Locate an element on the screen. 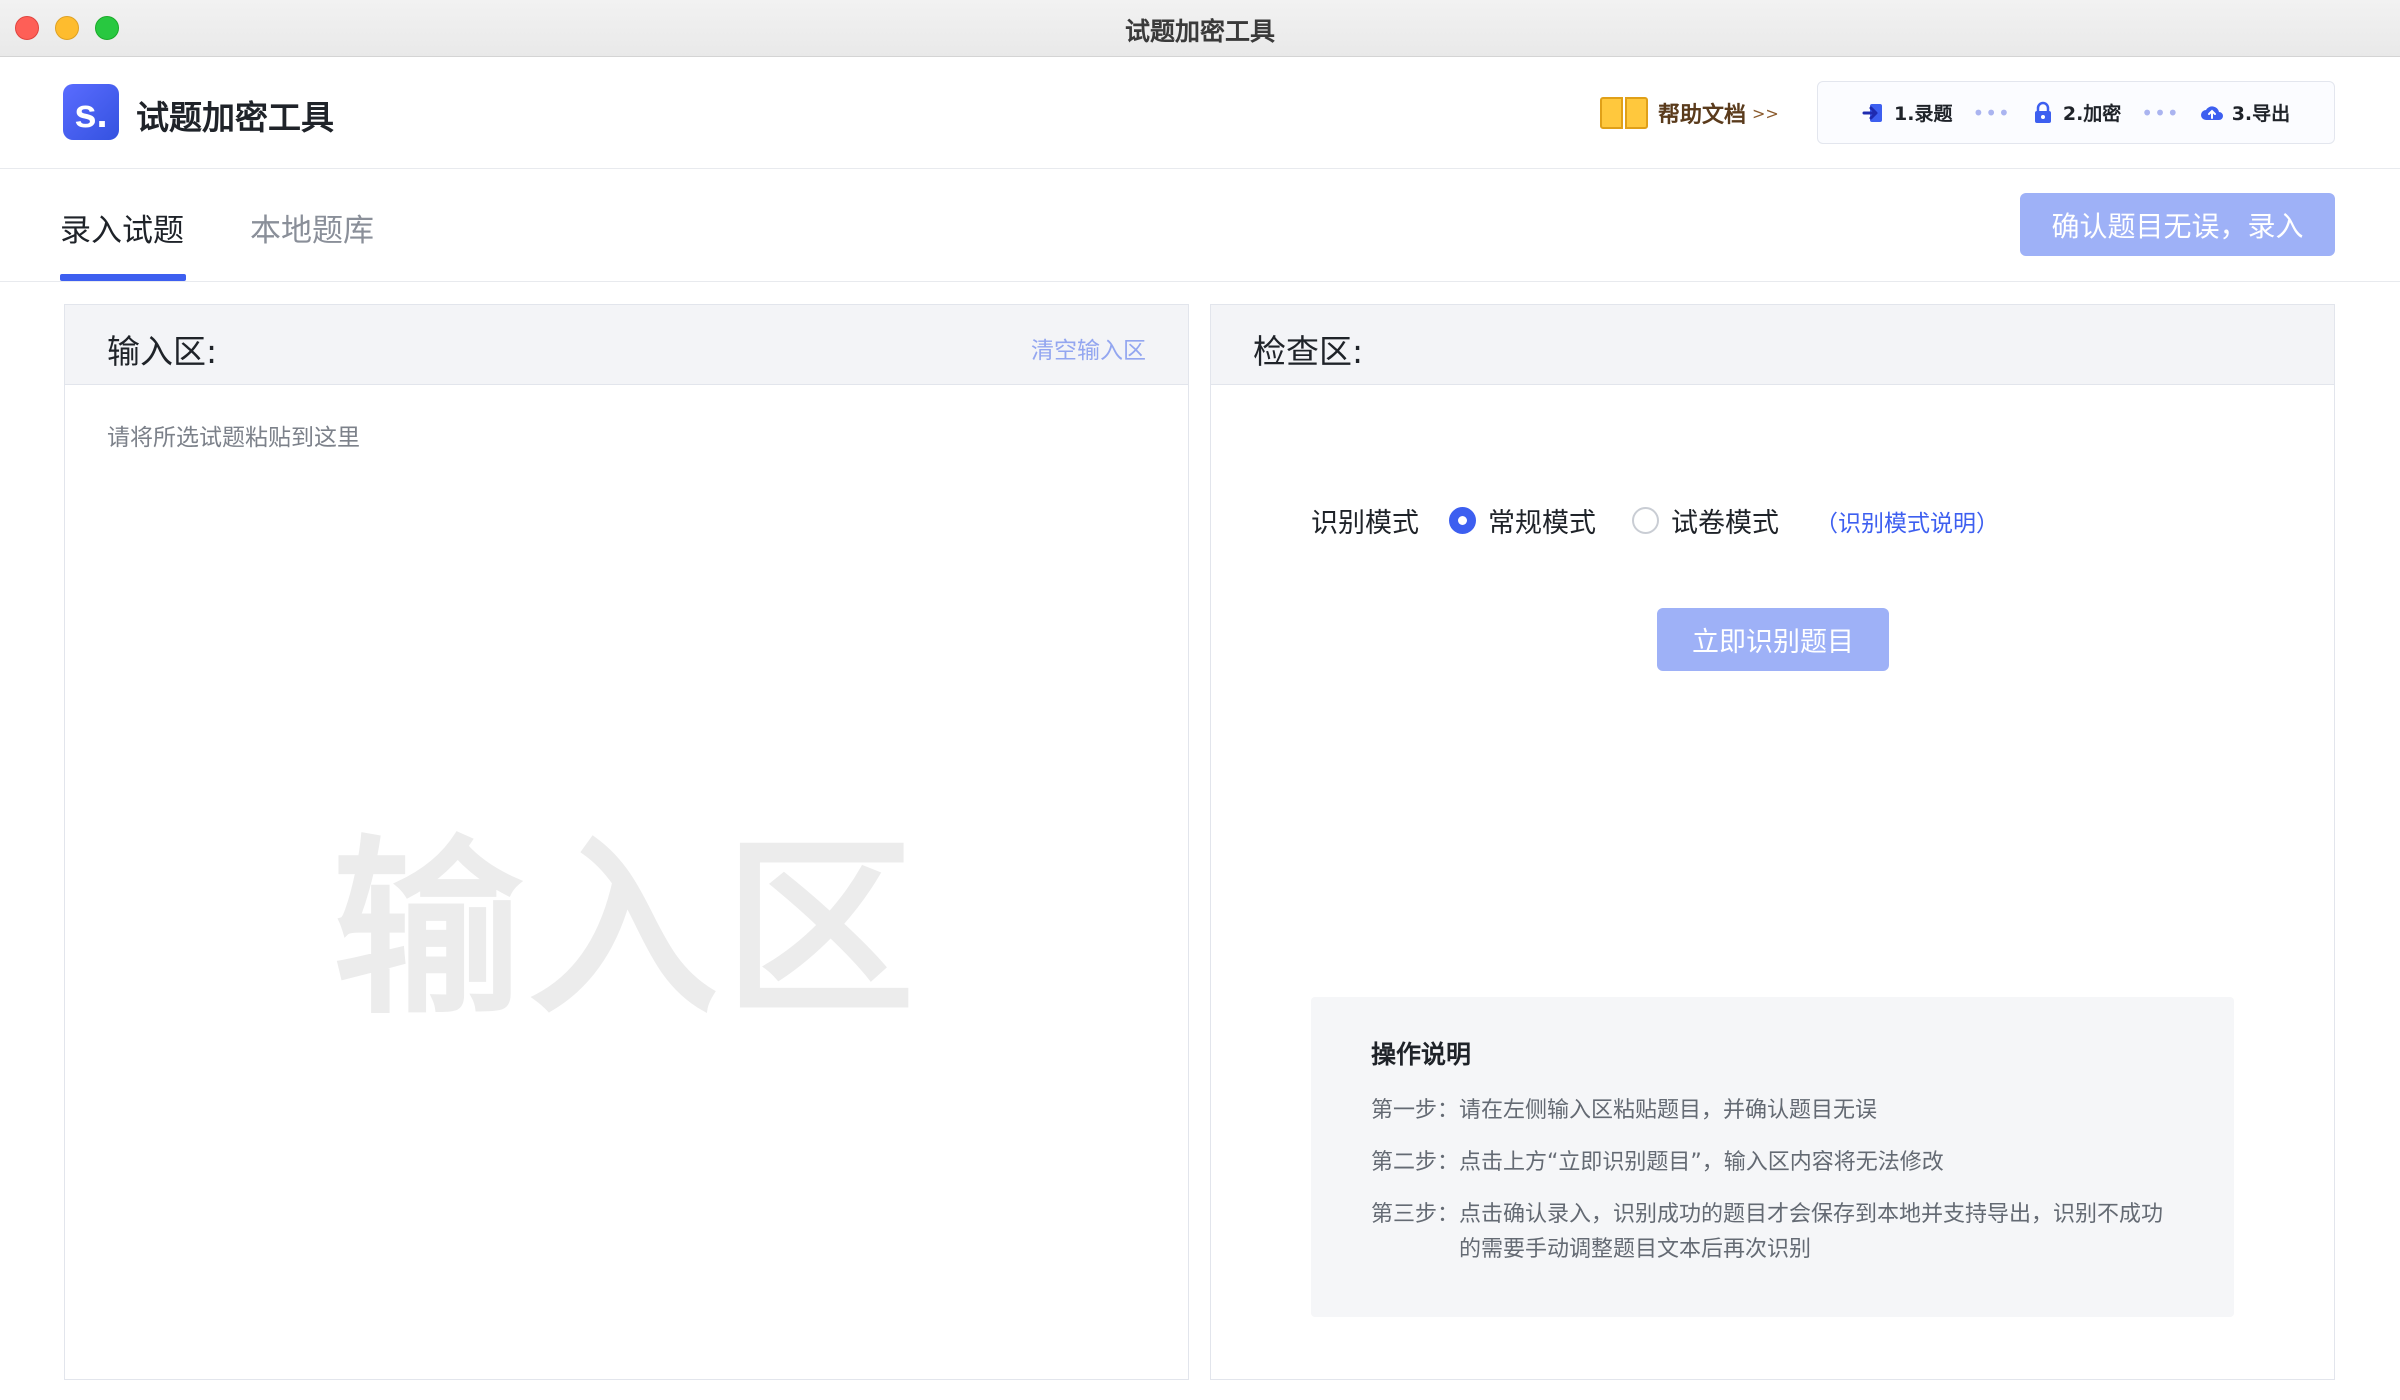  step-record: 1.录题 is located at coordinates (1907, 112).